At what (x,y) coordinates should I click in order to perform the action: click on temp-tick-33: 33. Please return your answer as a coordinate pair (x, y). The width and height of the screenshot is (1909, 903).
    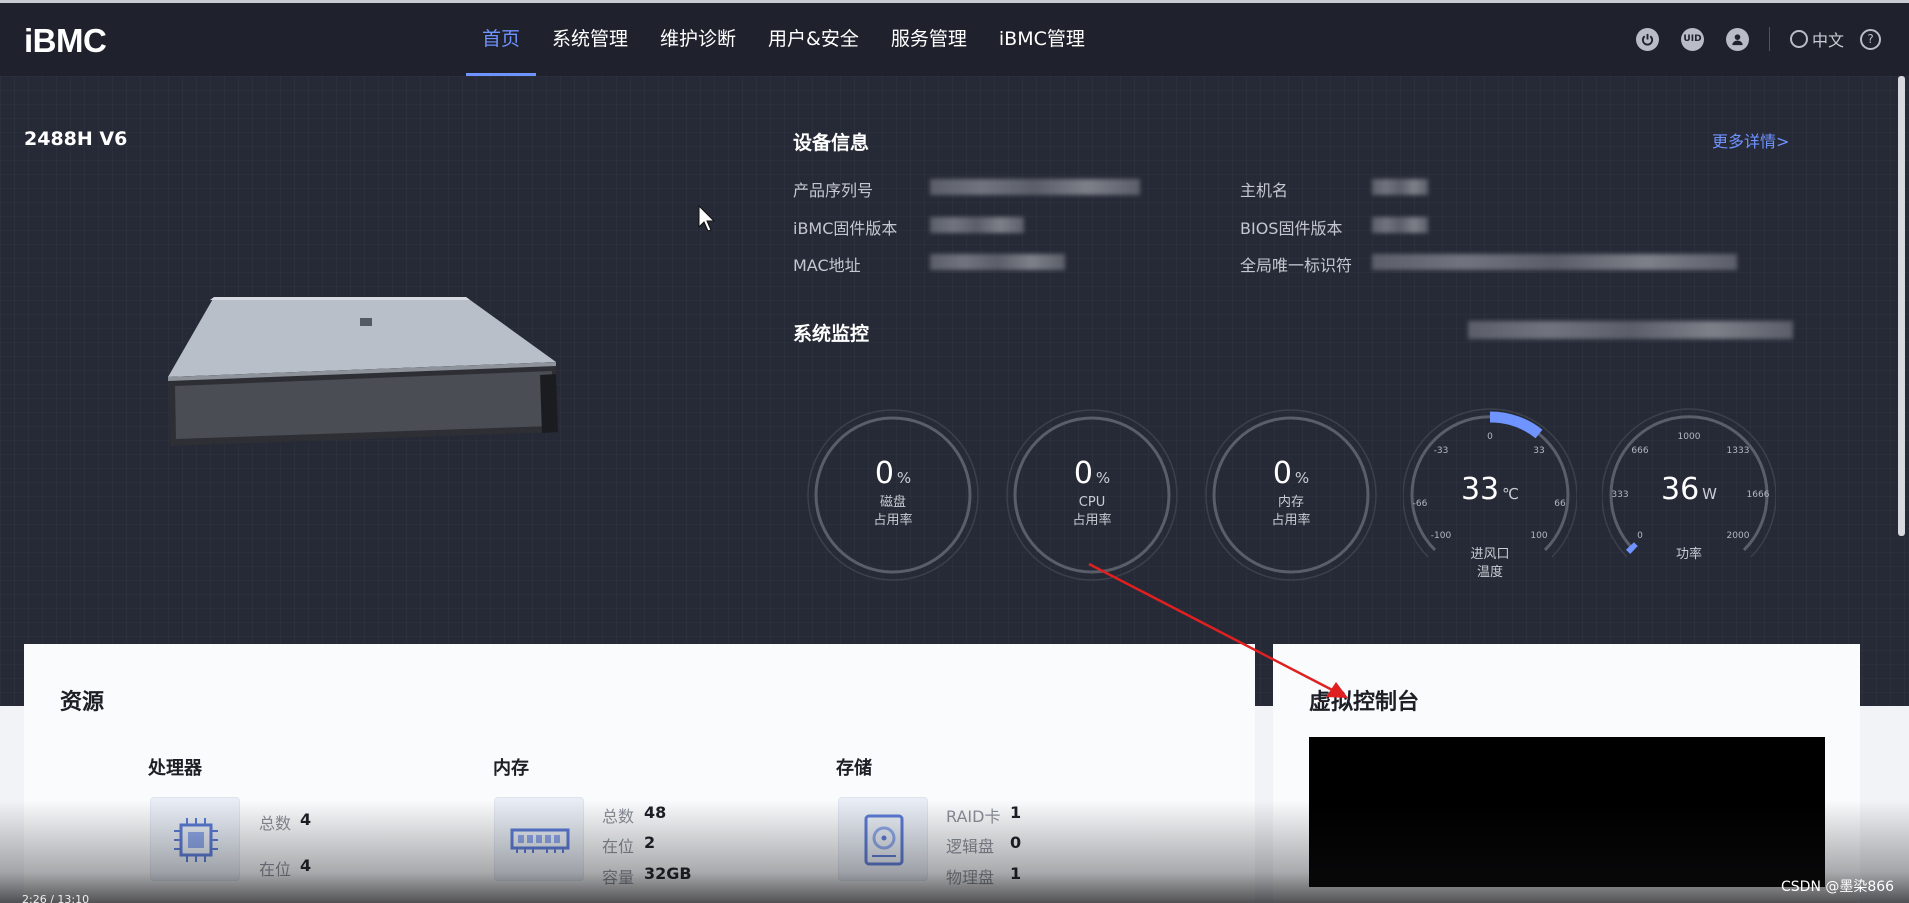
    Looking at the image, I should click on (1539, 451).